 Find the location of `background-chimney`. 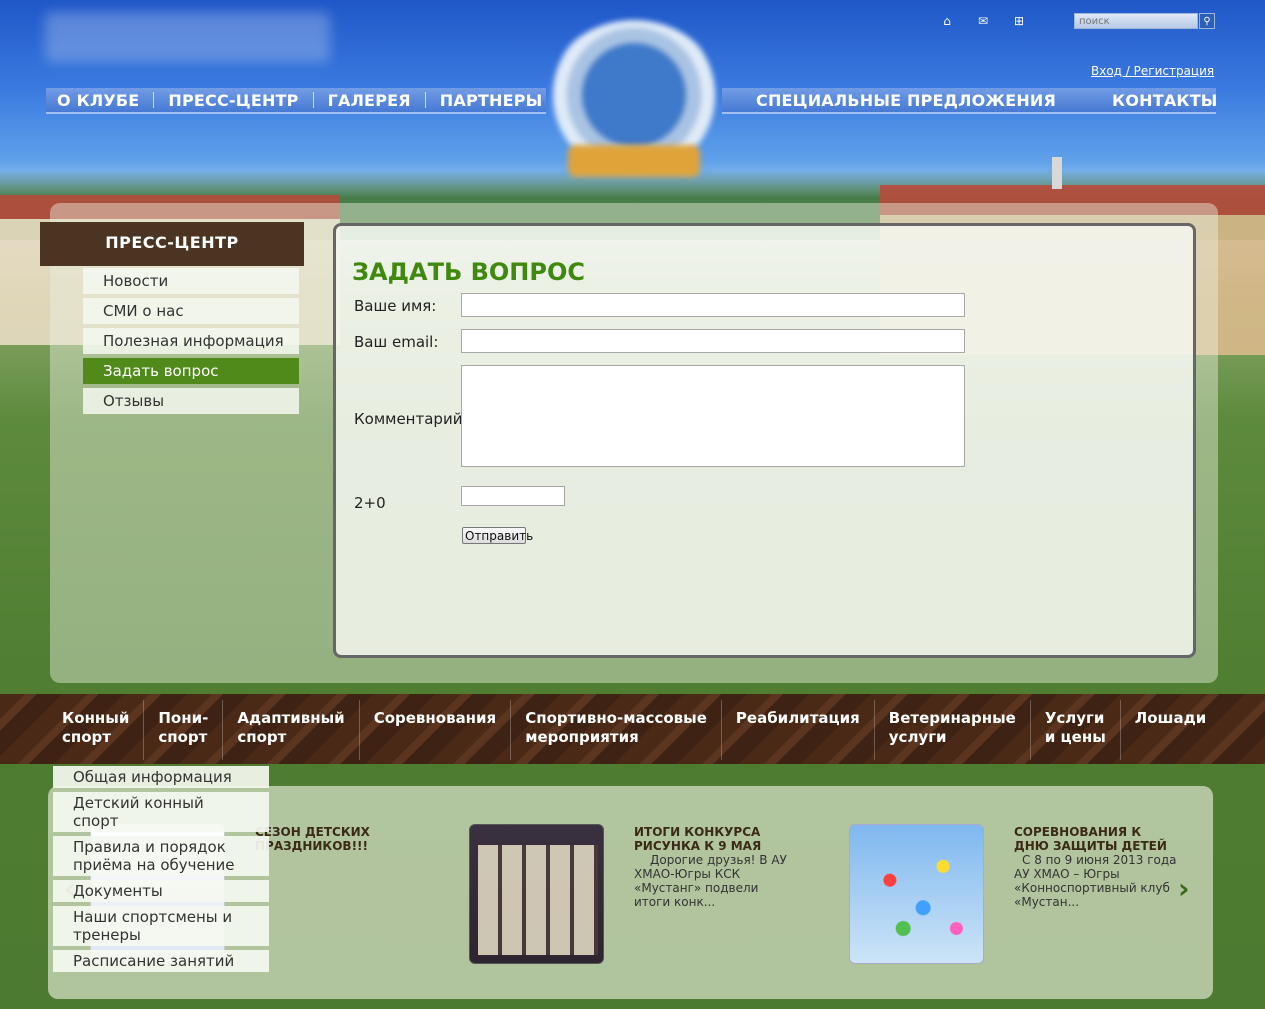

background-chimney is located at coordinates (1057, 173).